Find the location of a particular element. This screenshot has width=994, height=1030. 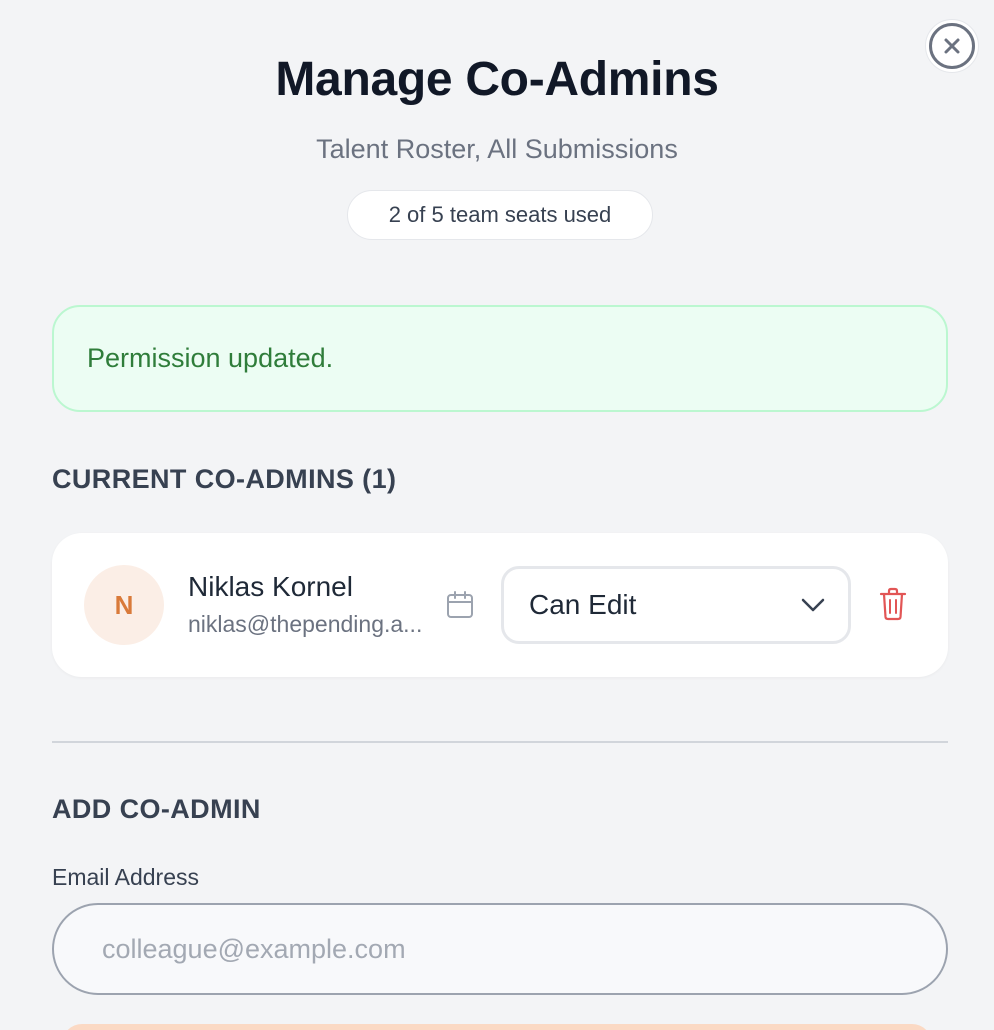

add-co-admin-button is located at coordinates (497, 1027).